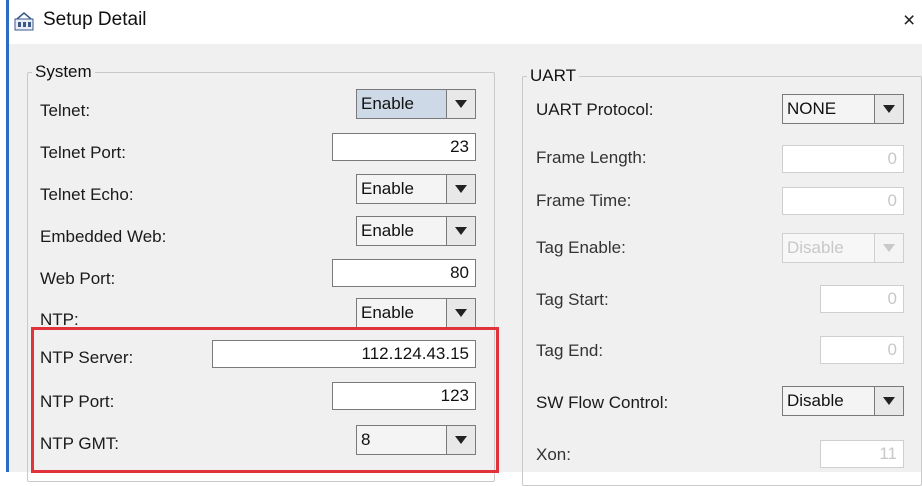 The width and height of the screenshot is (922, 486). I want to click on ntp-combobox: Enable, so click(416, 313).